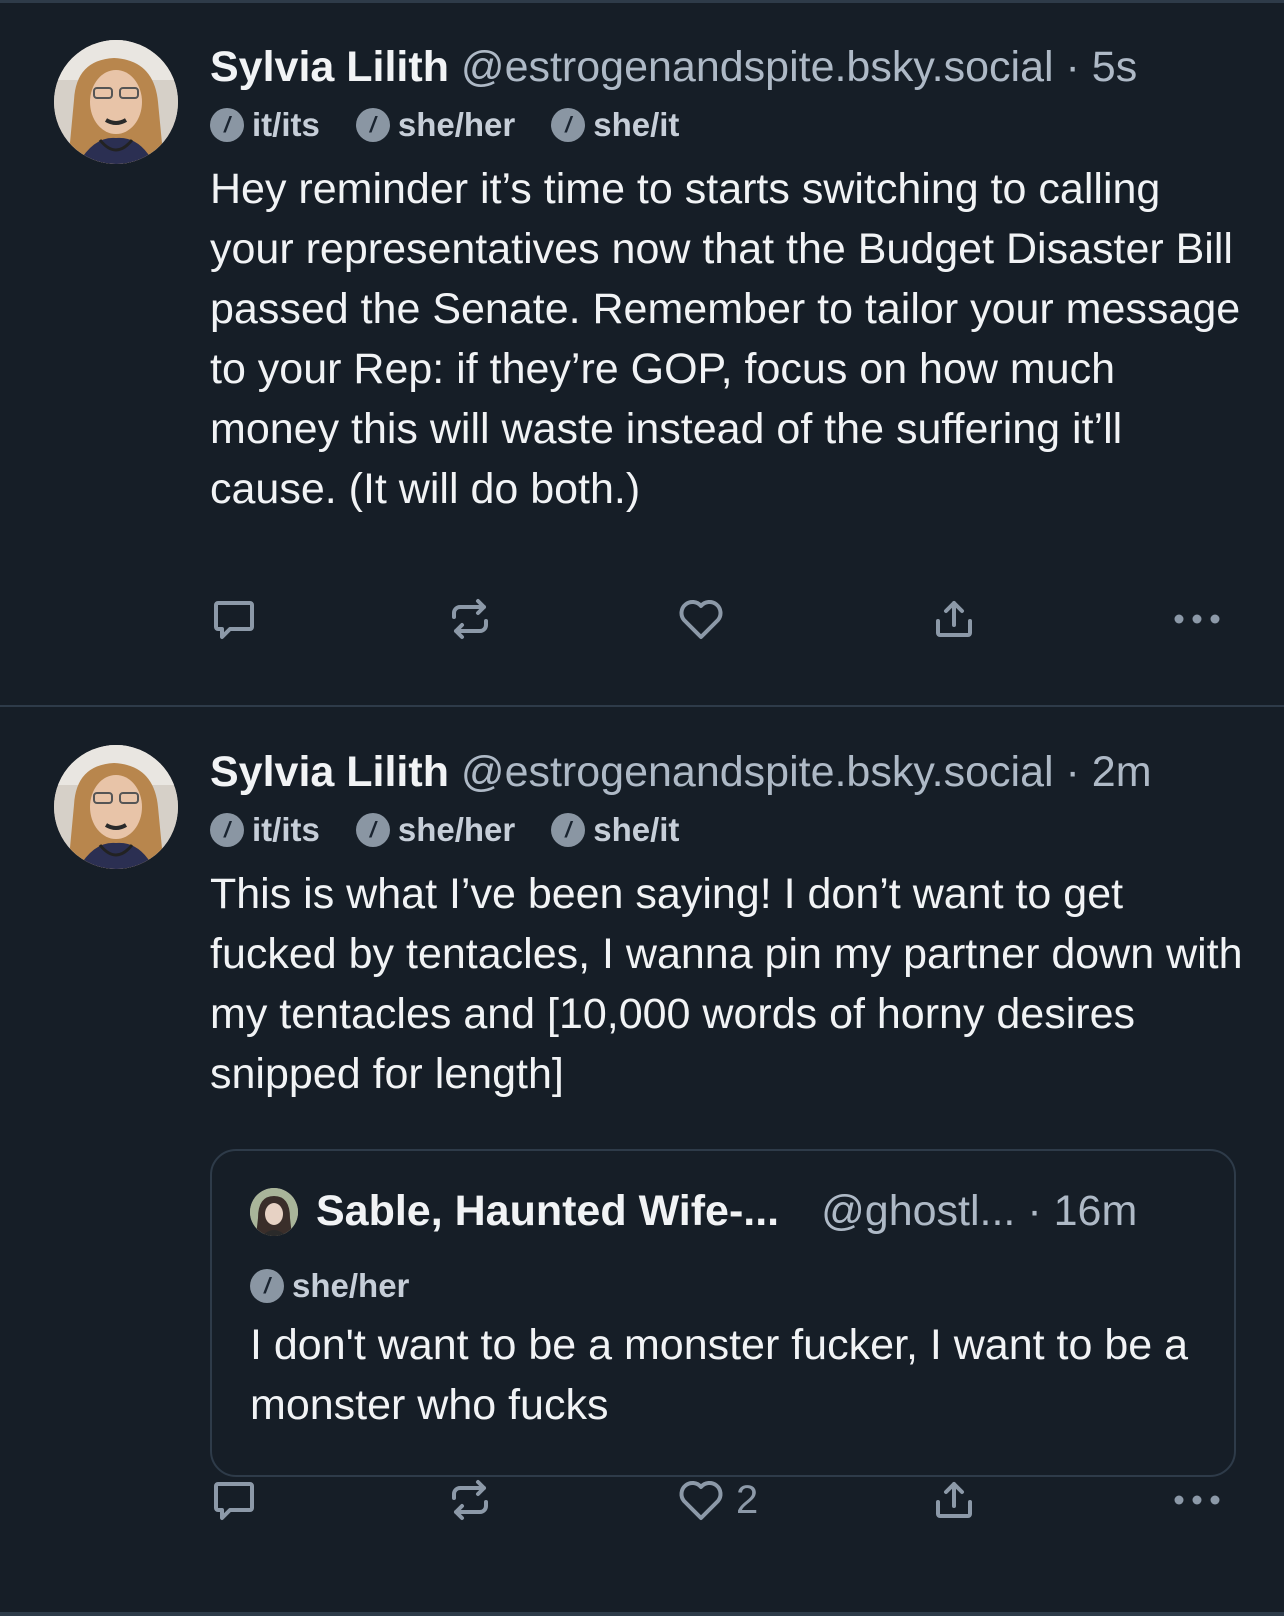 Image resolution: width=1284 pixels, height=1616 pixels. Describe the element at coordinates (1122, 772) in the screenshot. I see `post-time: 2m` at that location.